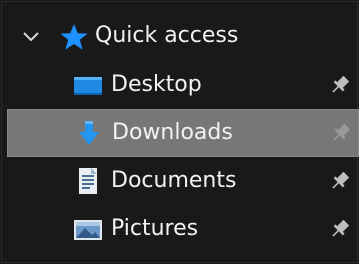  What do you see at coordinates (88, 86) in the screenshot?
I see `desktop-folder-icon` at bounding box center [88, 86].